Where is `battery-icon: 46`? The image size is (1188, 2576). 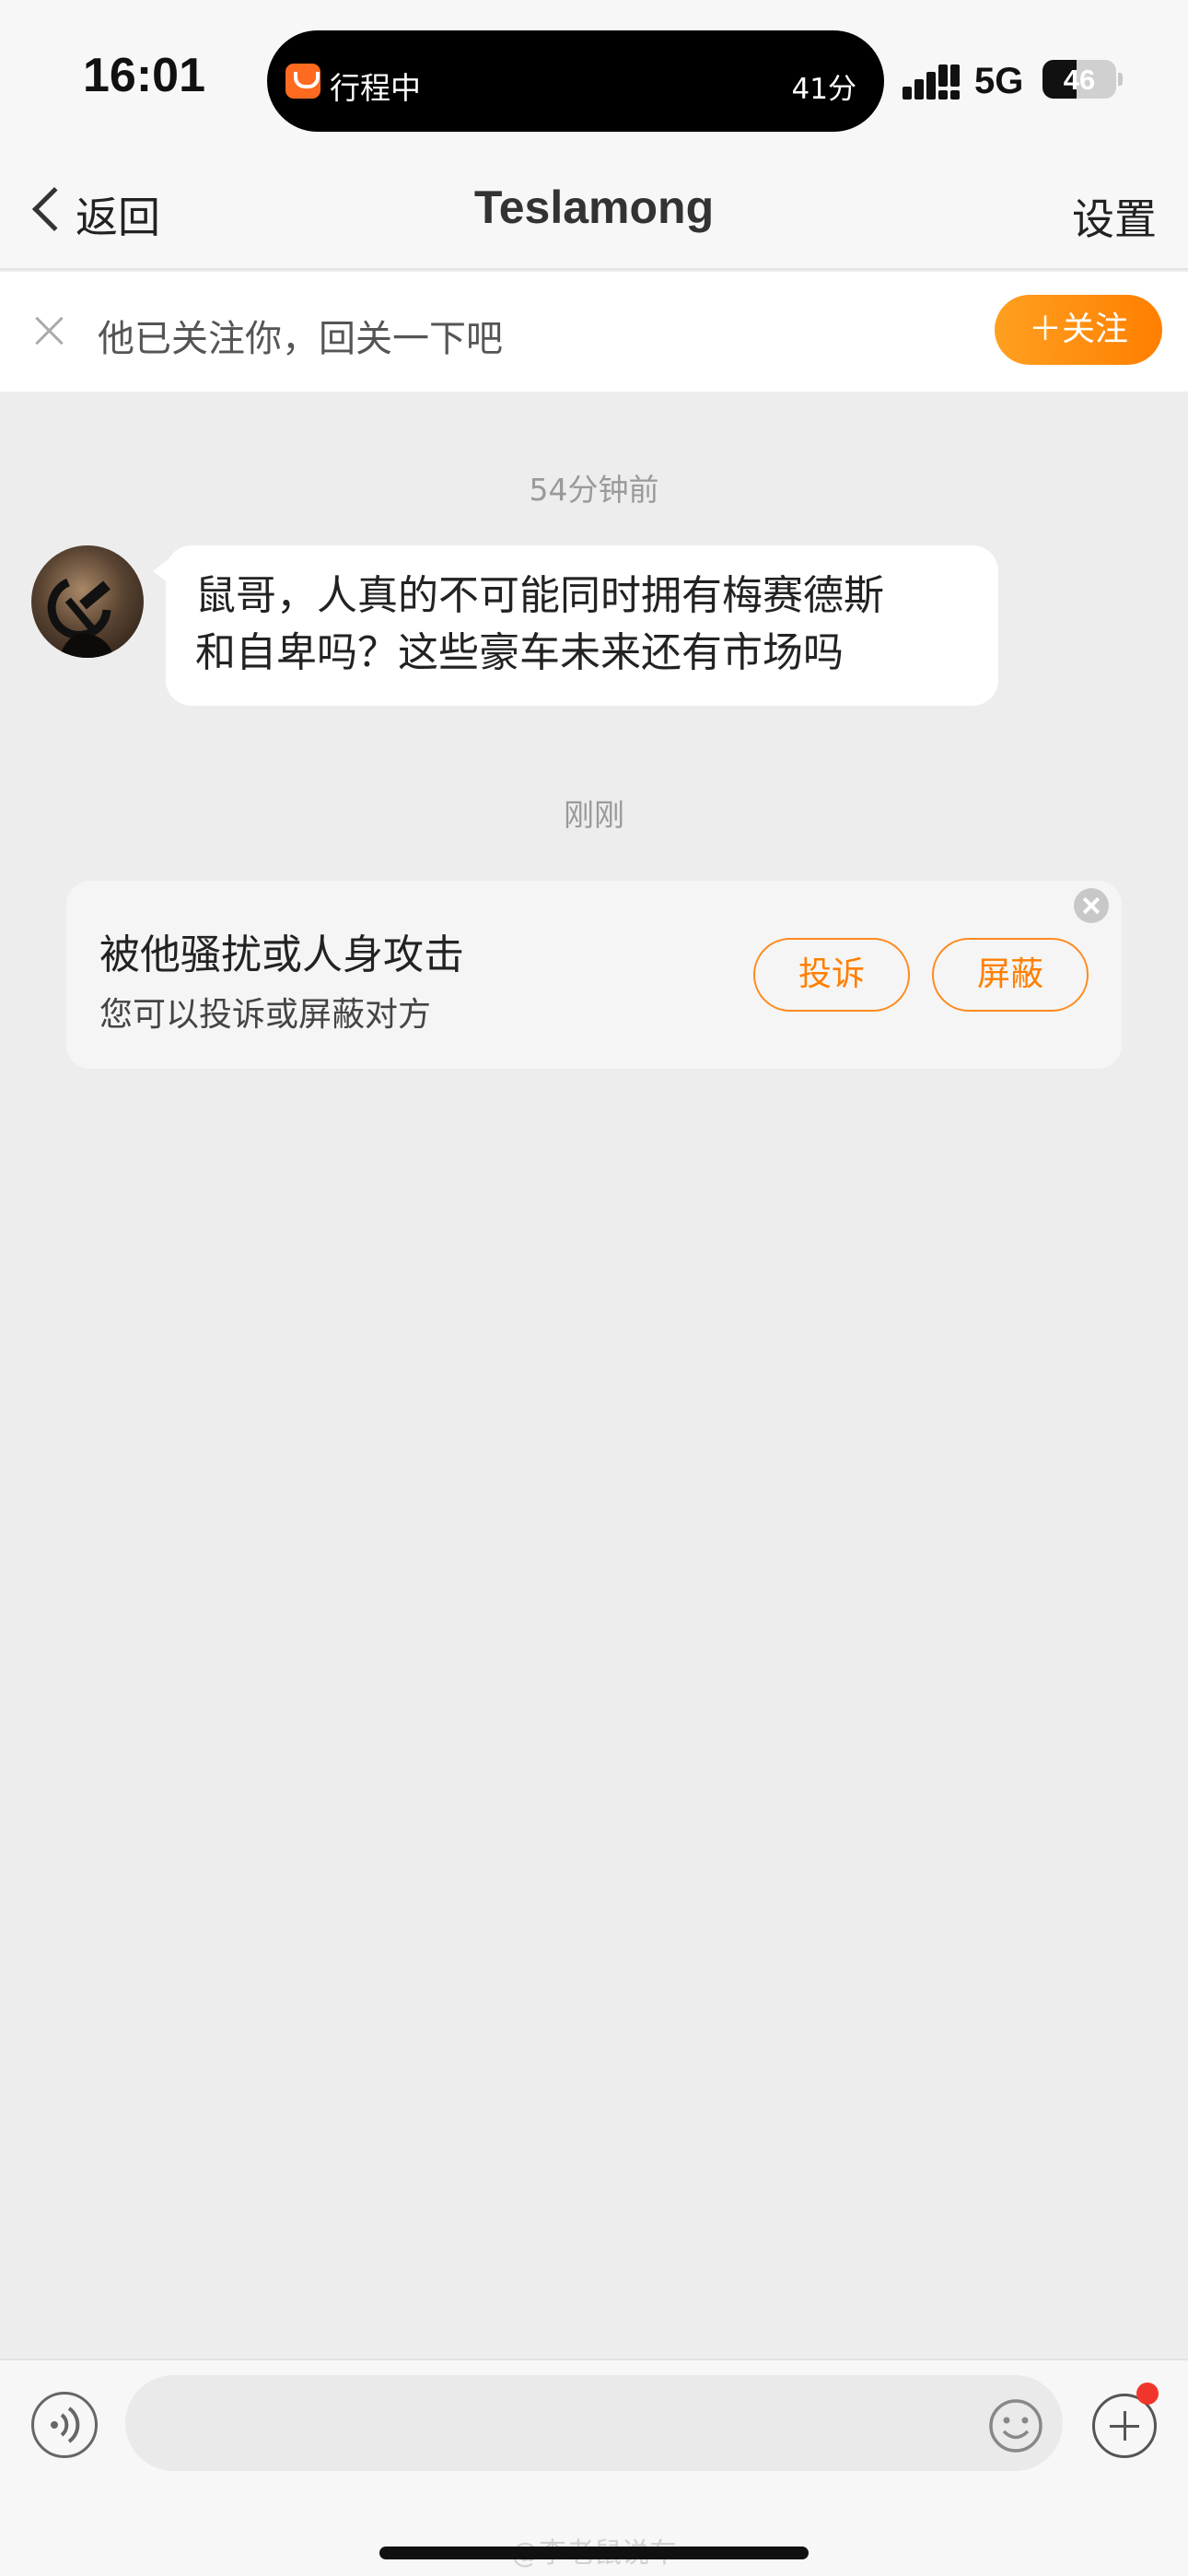 battery-icon: 46 is located at coordinates (1079, 79).